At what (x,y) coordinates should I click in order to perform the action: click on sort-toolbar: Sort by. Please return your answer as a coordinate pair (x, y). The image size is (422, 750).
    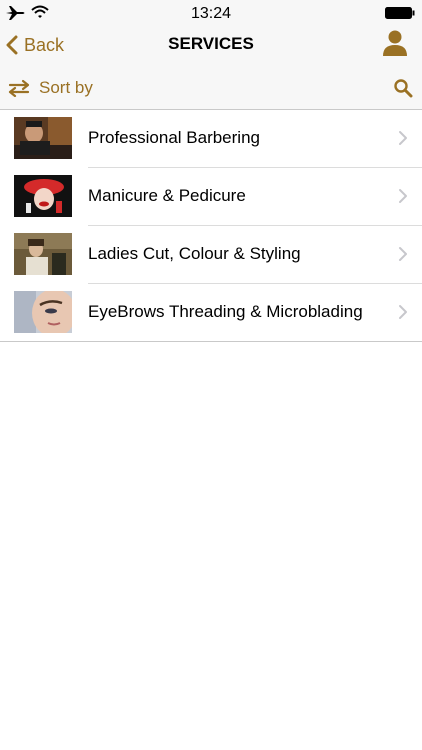
    Looking at the image, I should click on (211, 88).